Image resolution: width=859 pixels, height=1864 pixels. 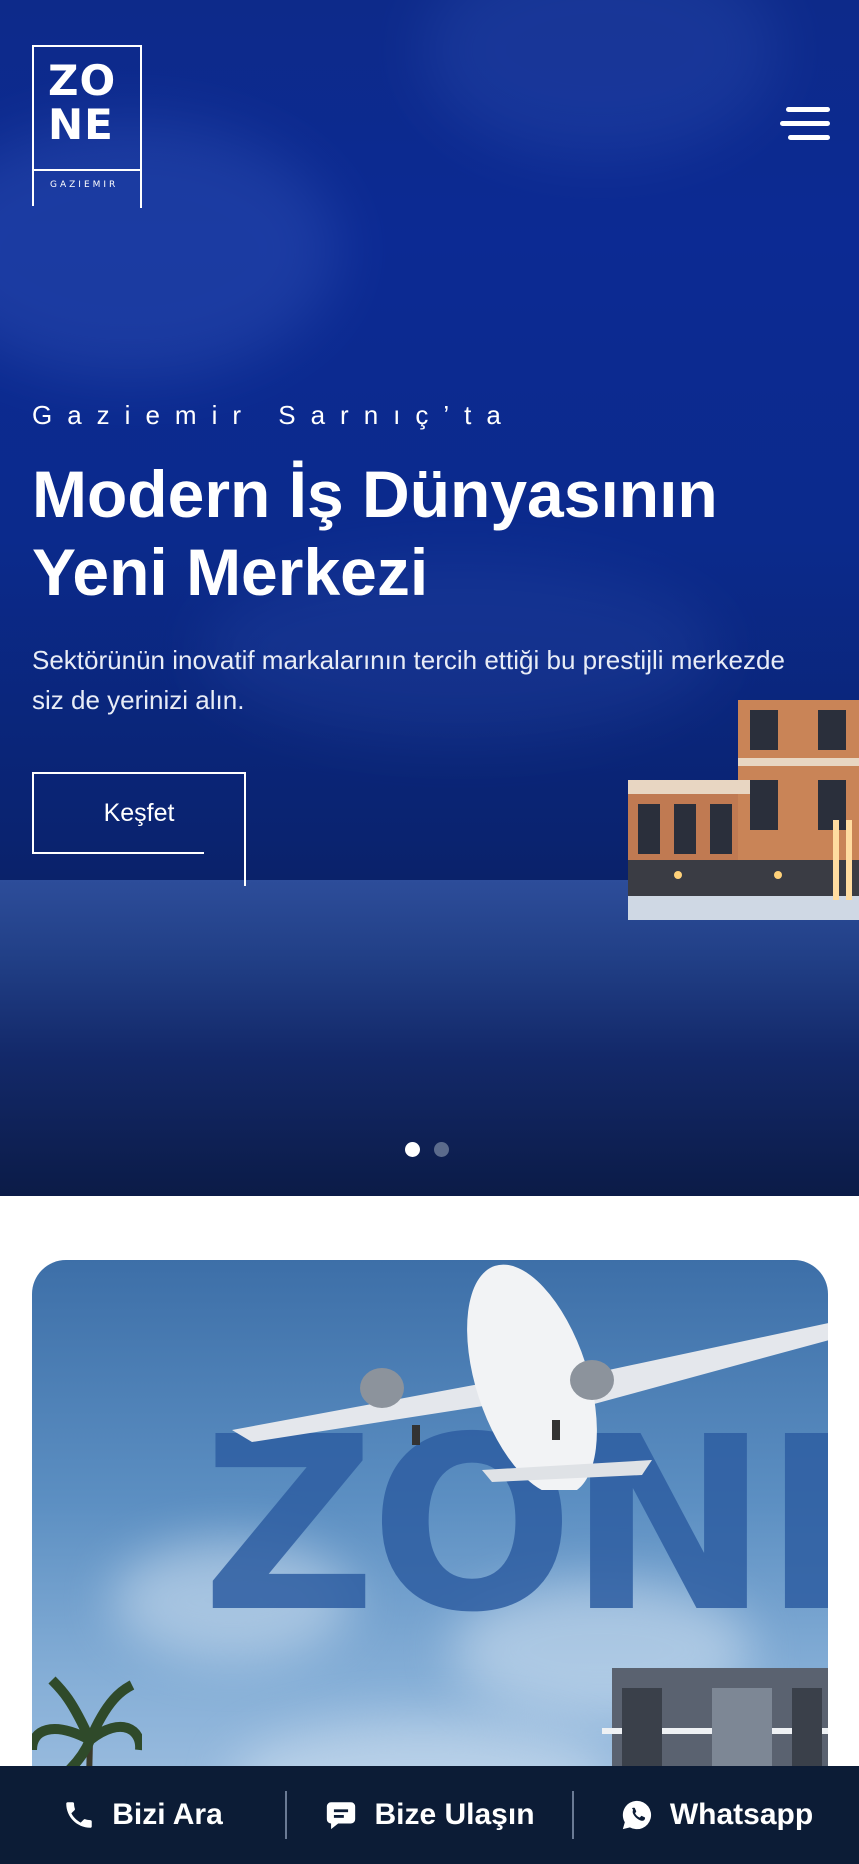 I want to click on explore-button-label: Keşfet, so click(x=139, y=812).